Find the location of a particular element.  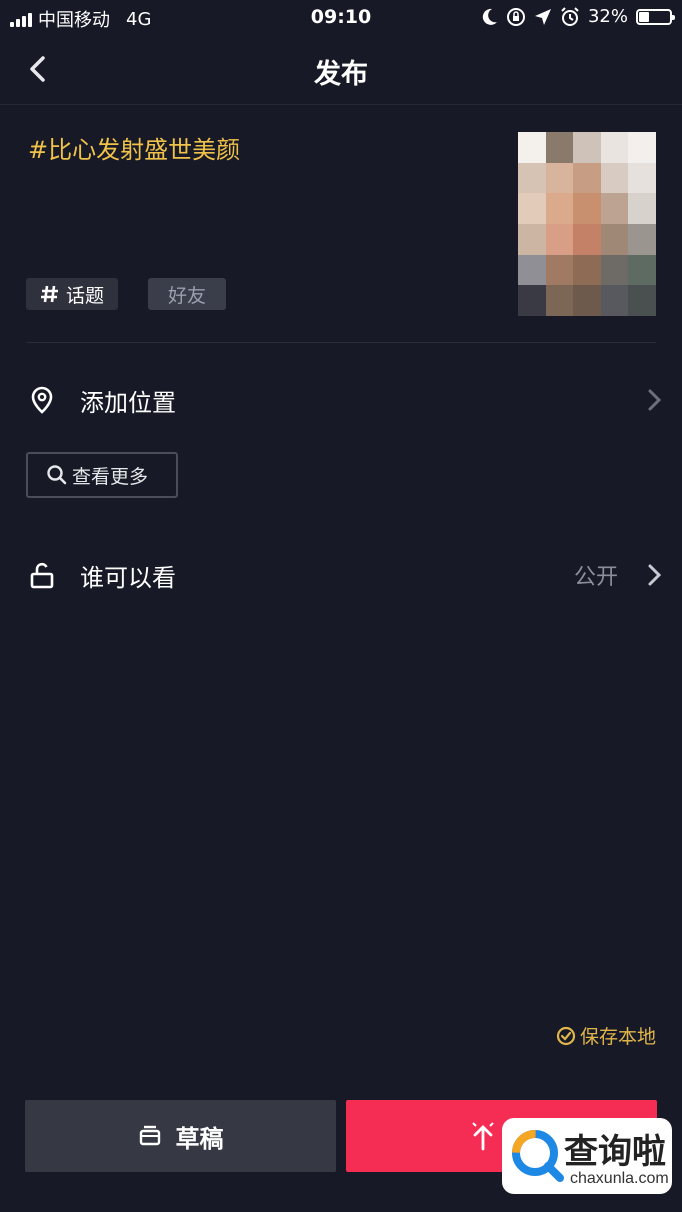

save-local-toggle: 保存本地 is located at coordinates (606, 1035).